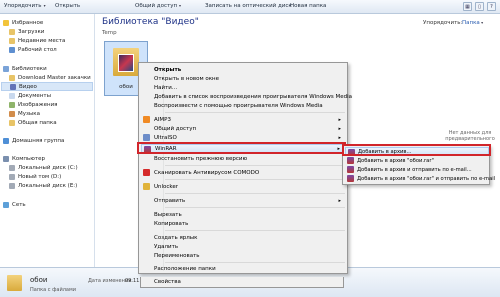  What do you see at coordinates (243, 200) in the screenshot?
I see `menu-send-to: Отправить ▸` at bounding box center [243, 200].